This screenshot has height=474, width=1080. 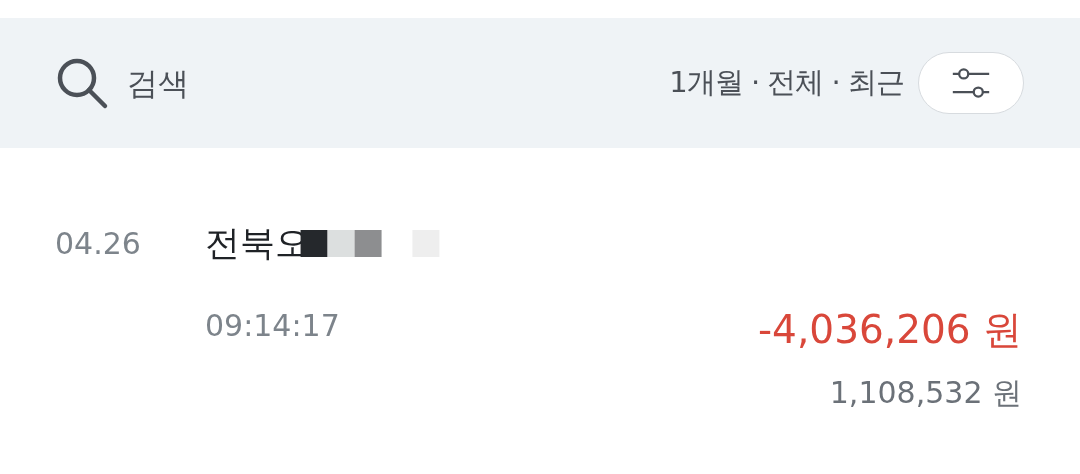 I want to click on transaction-time: 09:14:17, so click(x=272, y=325).